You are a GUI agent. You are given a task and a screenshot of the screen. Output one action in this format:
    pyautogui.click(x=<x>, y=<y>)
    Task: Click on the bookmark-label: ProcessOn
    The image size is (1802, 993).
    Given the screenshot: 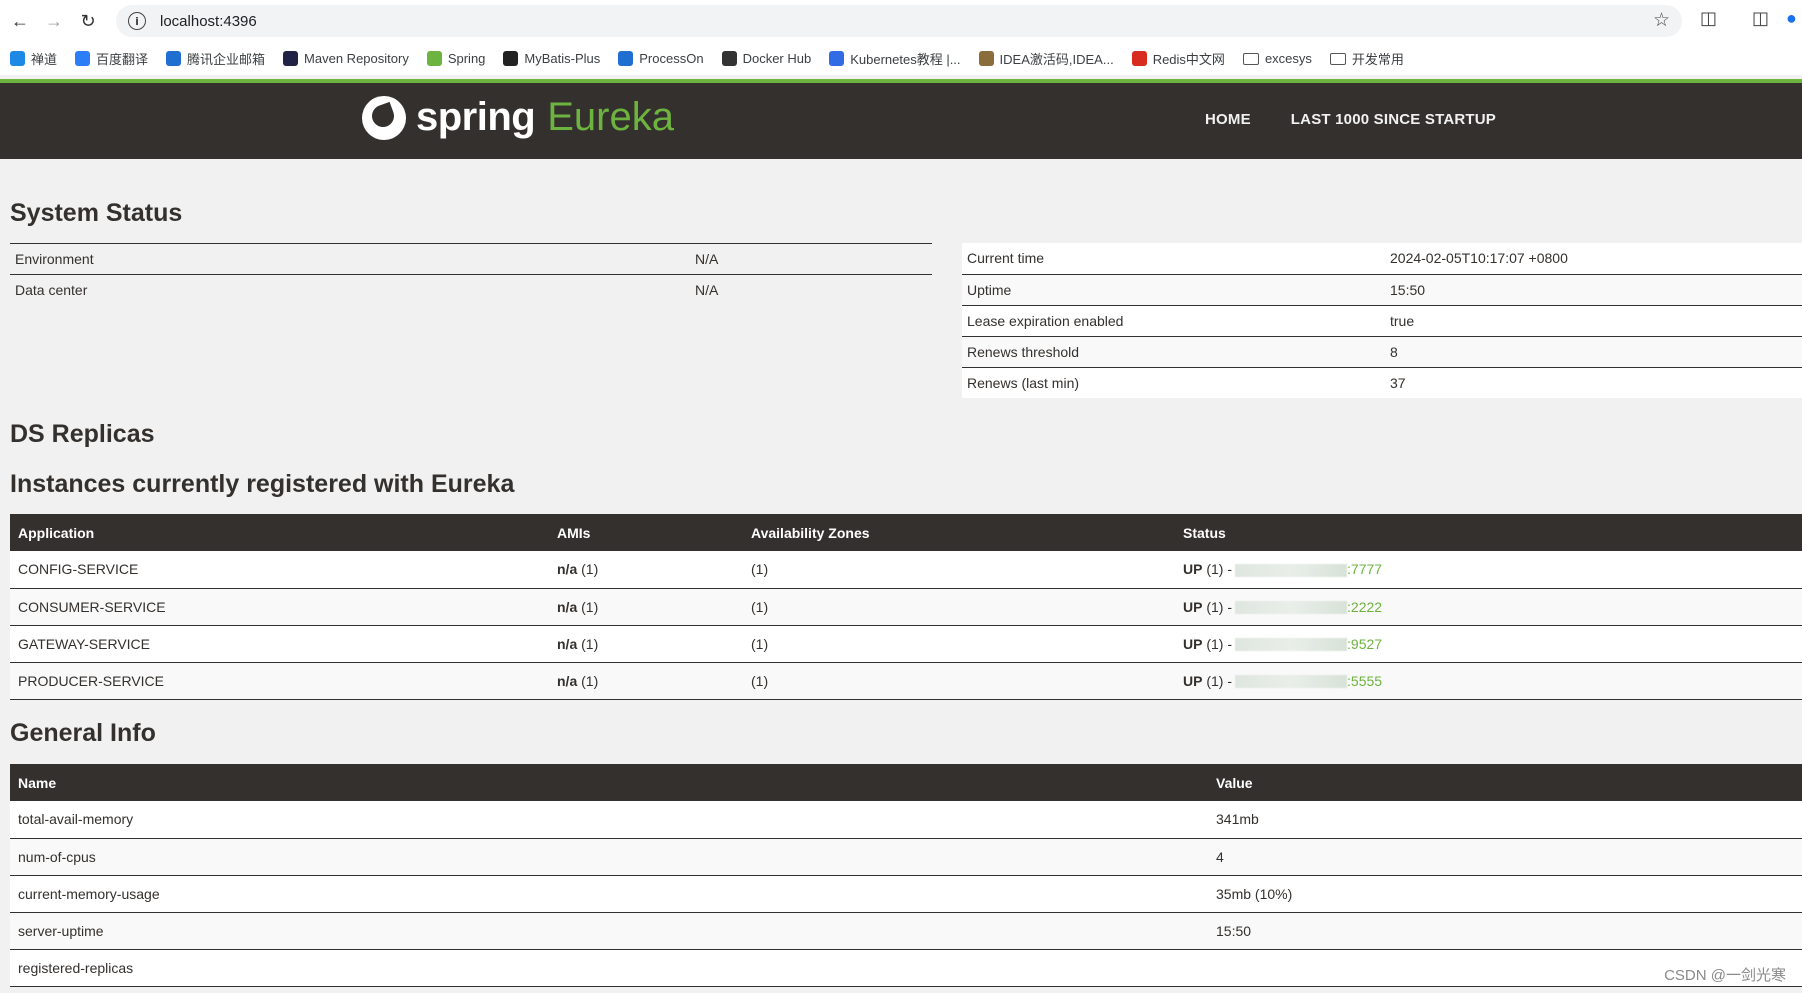 What is the action you would take?
    pyautogui.click(x=671, y=58)
    